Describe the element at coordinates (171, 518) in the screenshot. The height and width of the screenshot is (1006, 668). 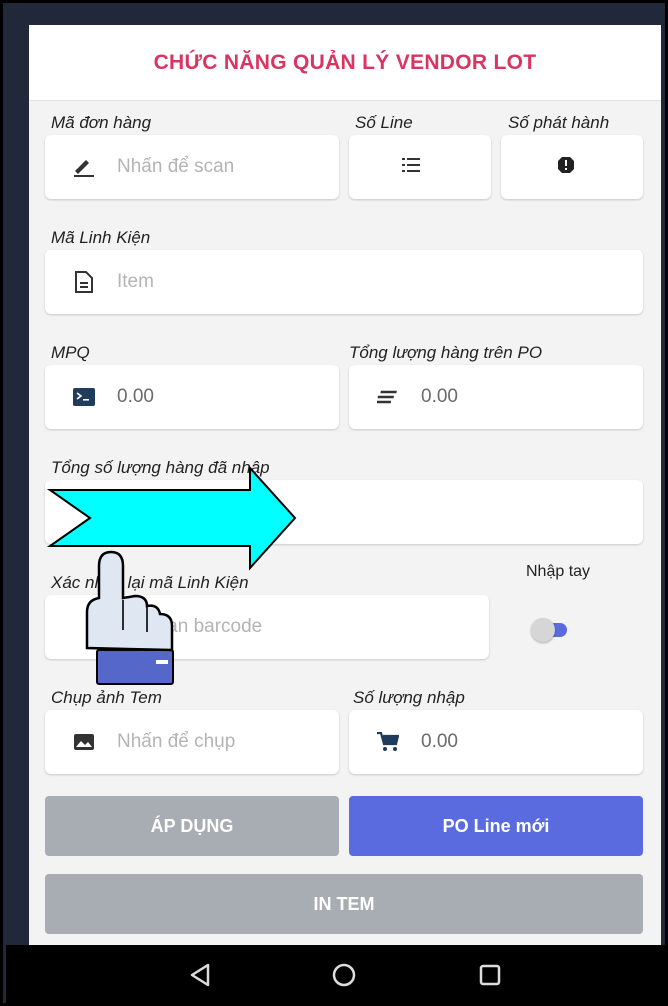
I see `highlight-arrow` at that location.